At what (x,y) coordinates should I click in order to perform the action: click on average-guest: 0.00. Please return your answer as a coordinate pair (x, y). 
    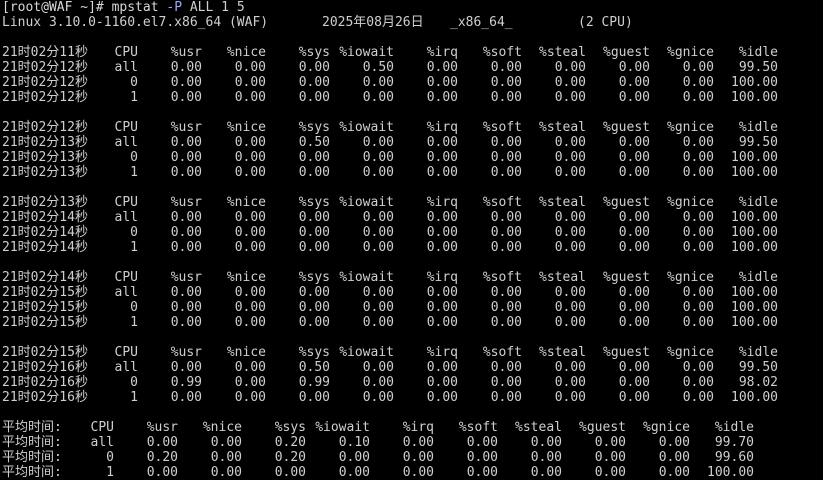
    Looking at the image, I should click on (610, 442).